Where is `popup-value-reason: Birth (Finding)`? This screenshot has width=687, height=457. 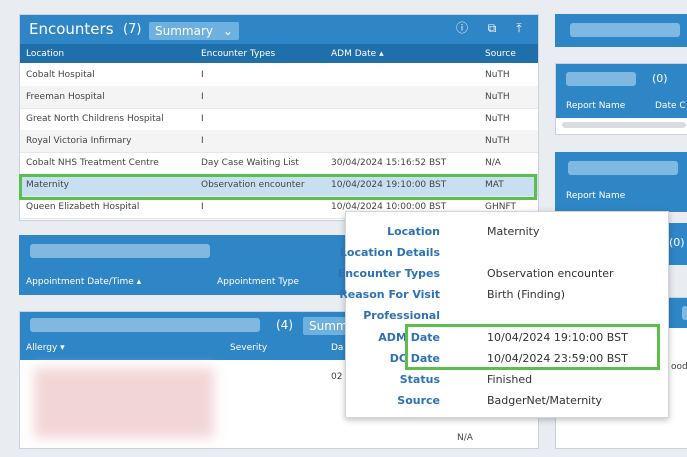
popup-value-reason: Birth (Finding) is located at coordinates (526, 294).